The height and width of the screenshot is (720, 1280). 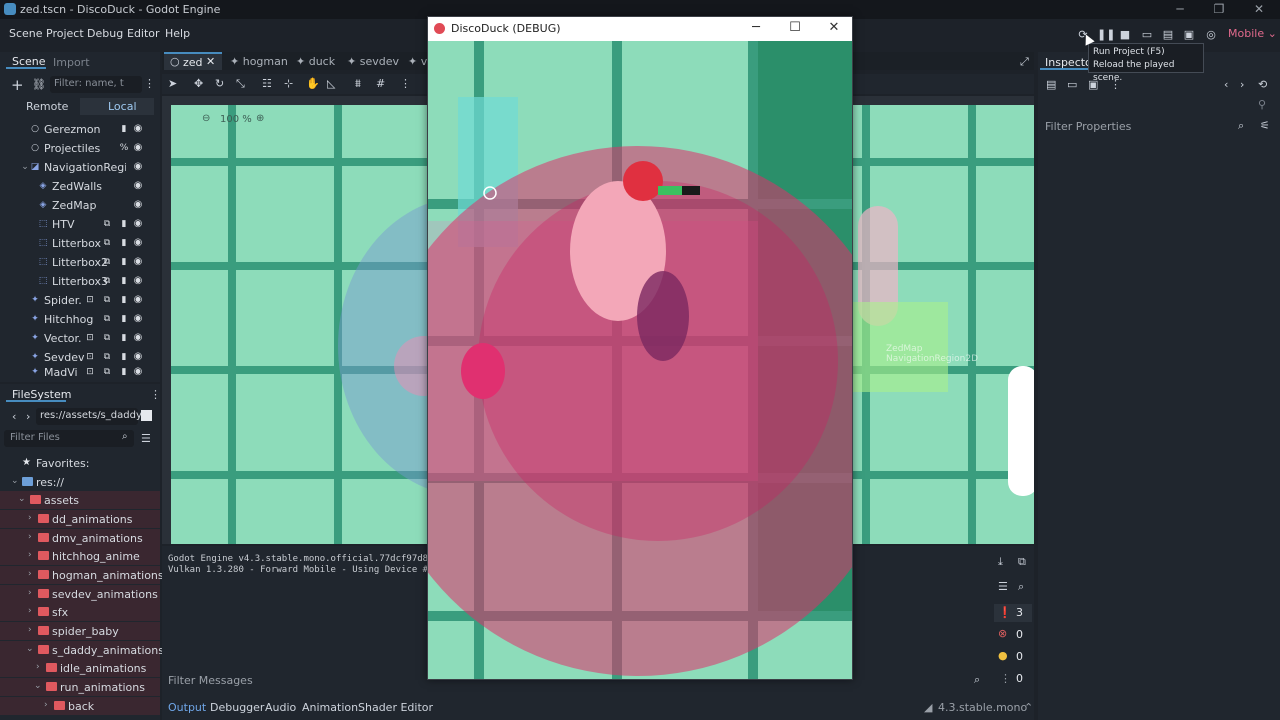 I want to click on menu-scene: Scene, so click(x=26, y=33).